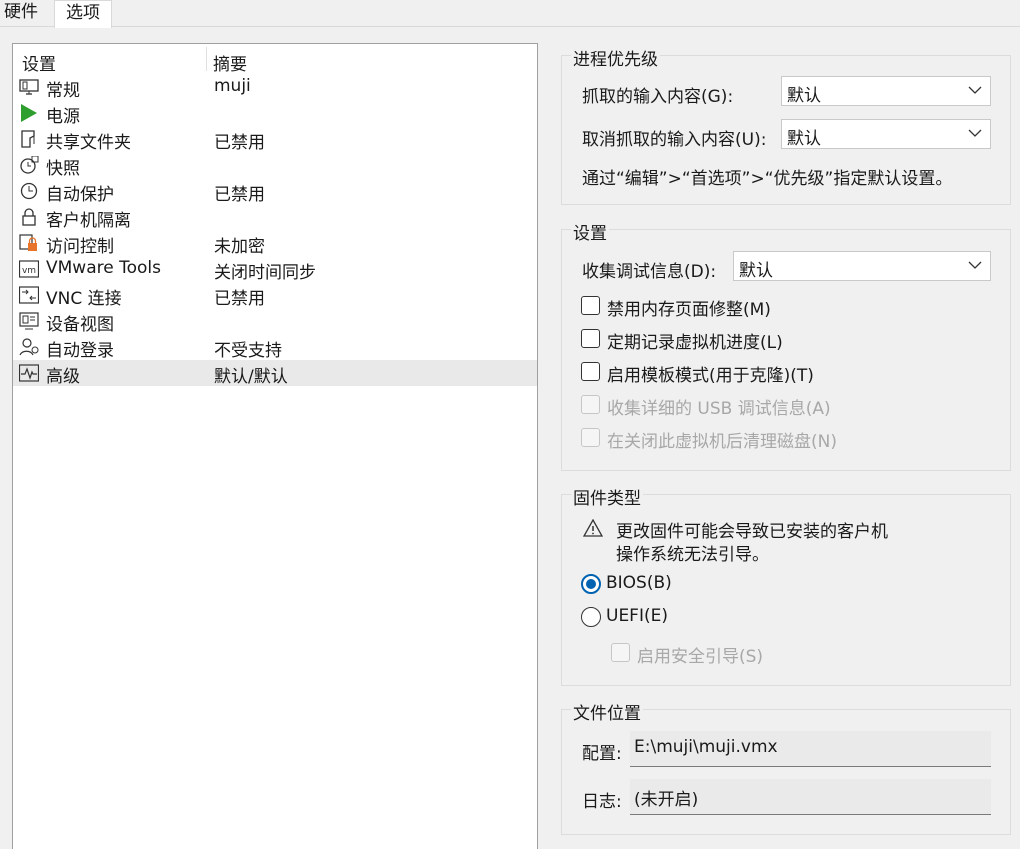  What do you see at coordinates (804, 139) in the screenshot?
I see `ungrabbed-input-value: 默认` at bounding box center [804, 139].